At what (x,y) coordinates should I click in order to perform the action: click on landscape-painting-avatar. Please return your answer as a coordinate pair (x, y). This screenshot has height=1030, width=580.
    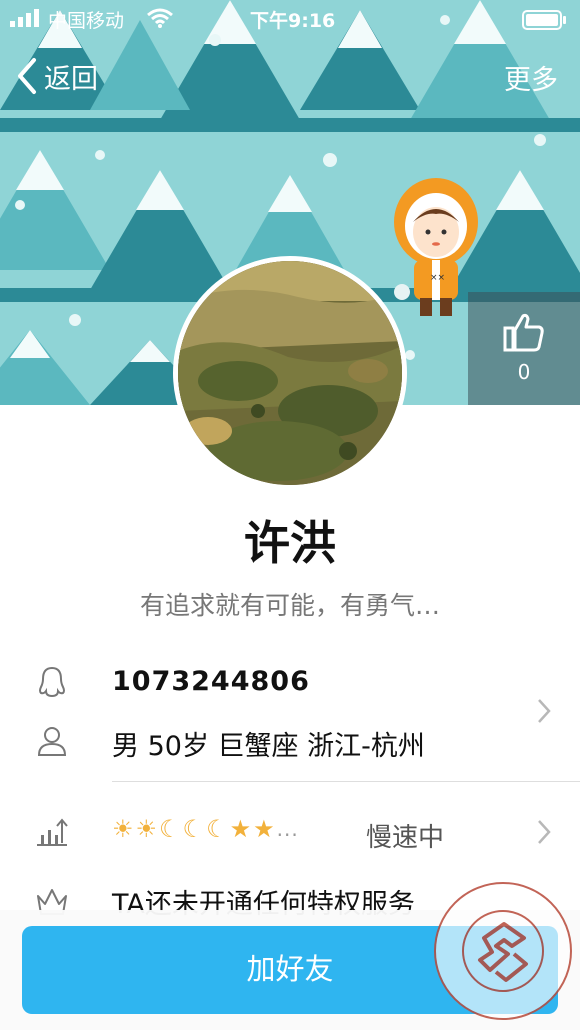
    Looking at the image, I should click on (290, 373).